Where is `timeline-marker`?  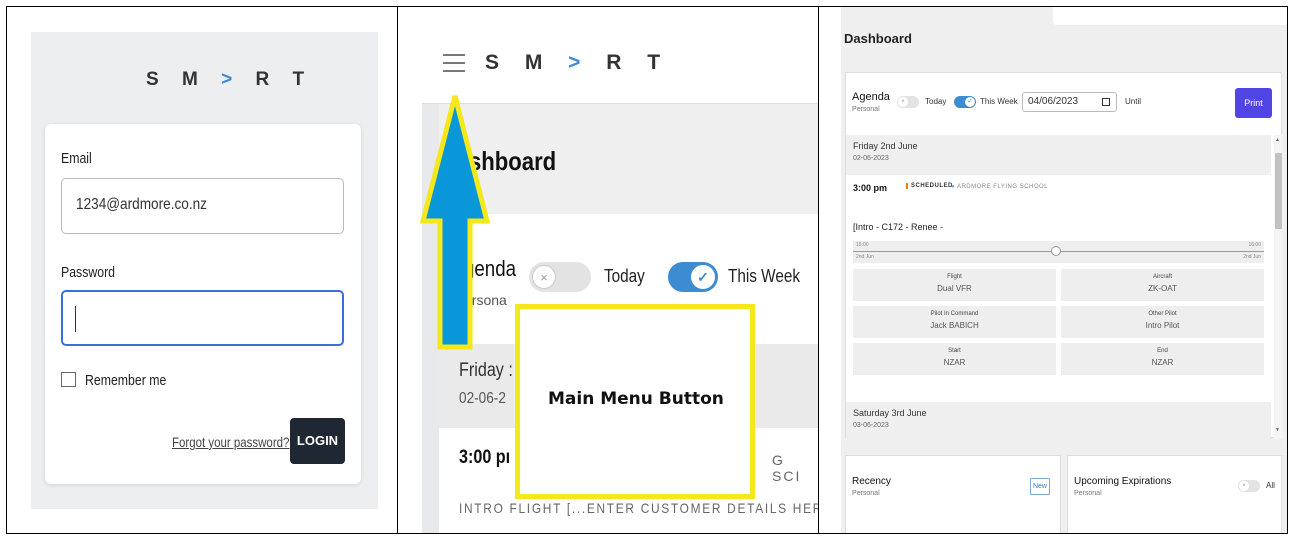
timeline-marker is located at coordinates (1056, 251).